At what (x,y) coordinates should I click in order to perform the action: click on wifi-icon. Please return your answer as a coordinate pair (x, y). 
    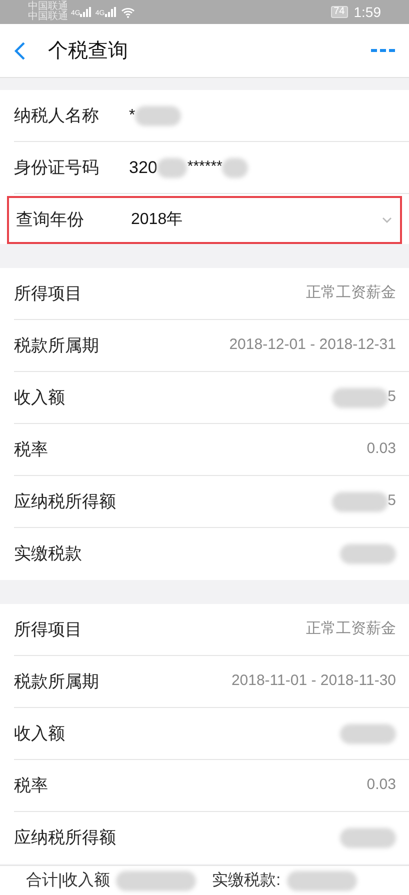
    Looking at the image, I should click on (127, 12).